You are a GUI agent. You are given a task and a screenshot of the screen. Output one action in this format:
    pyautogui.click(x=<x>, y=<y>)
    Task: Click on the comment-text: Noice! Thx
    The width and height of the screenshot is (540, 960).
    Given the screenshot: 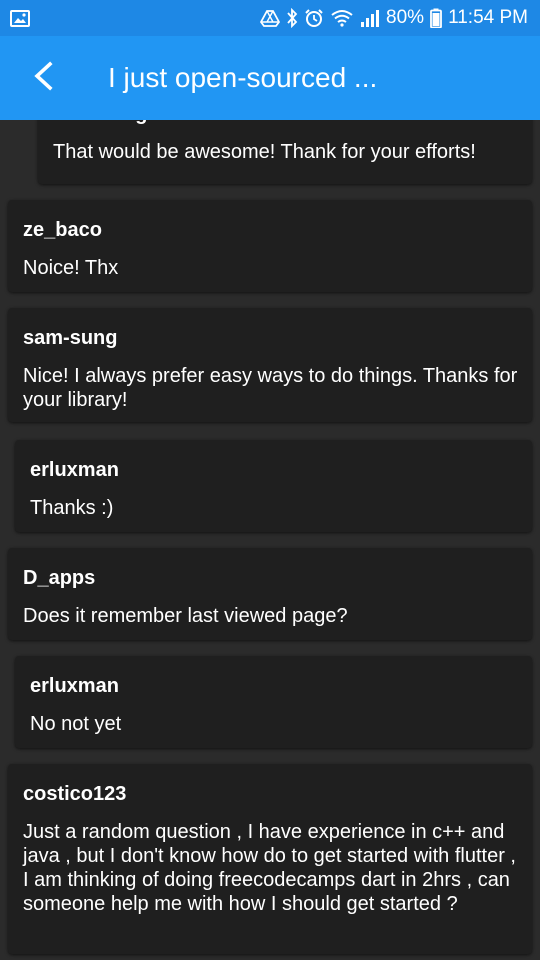 What is the action you would take?
    pyautogui.click(x=71, y=268)
    